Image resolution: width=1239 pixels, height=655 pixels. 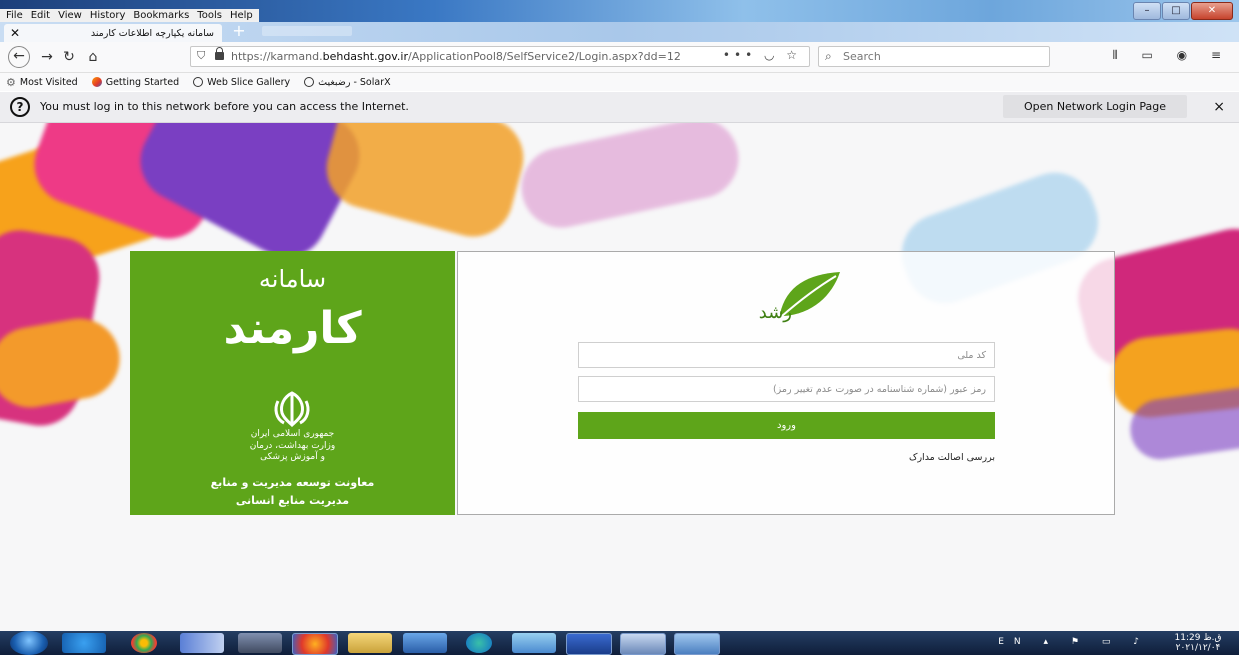 I want to click on word-icon, so click(x=589, y=644).